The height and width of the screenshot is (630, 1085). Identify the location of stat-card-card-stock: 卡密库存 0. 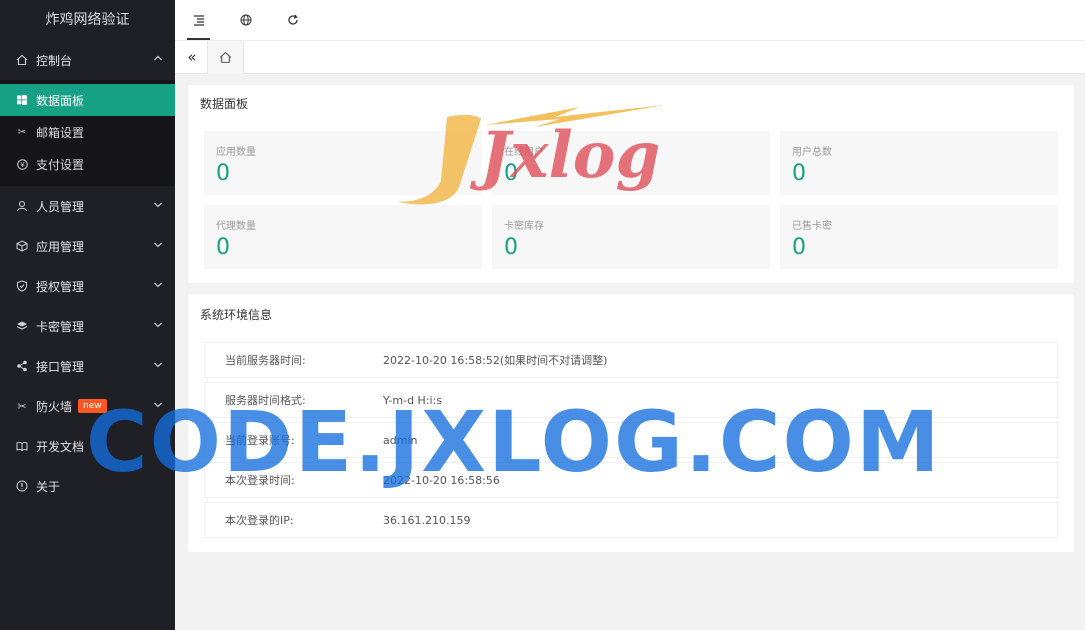
(631, 237).